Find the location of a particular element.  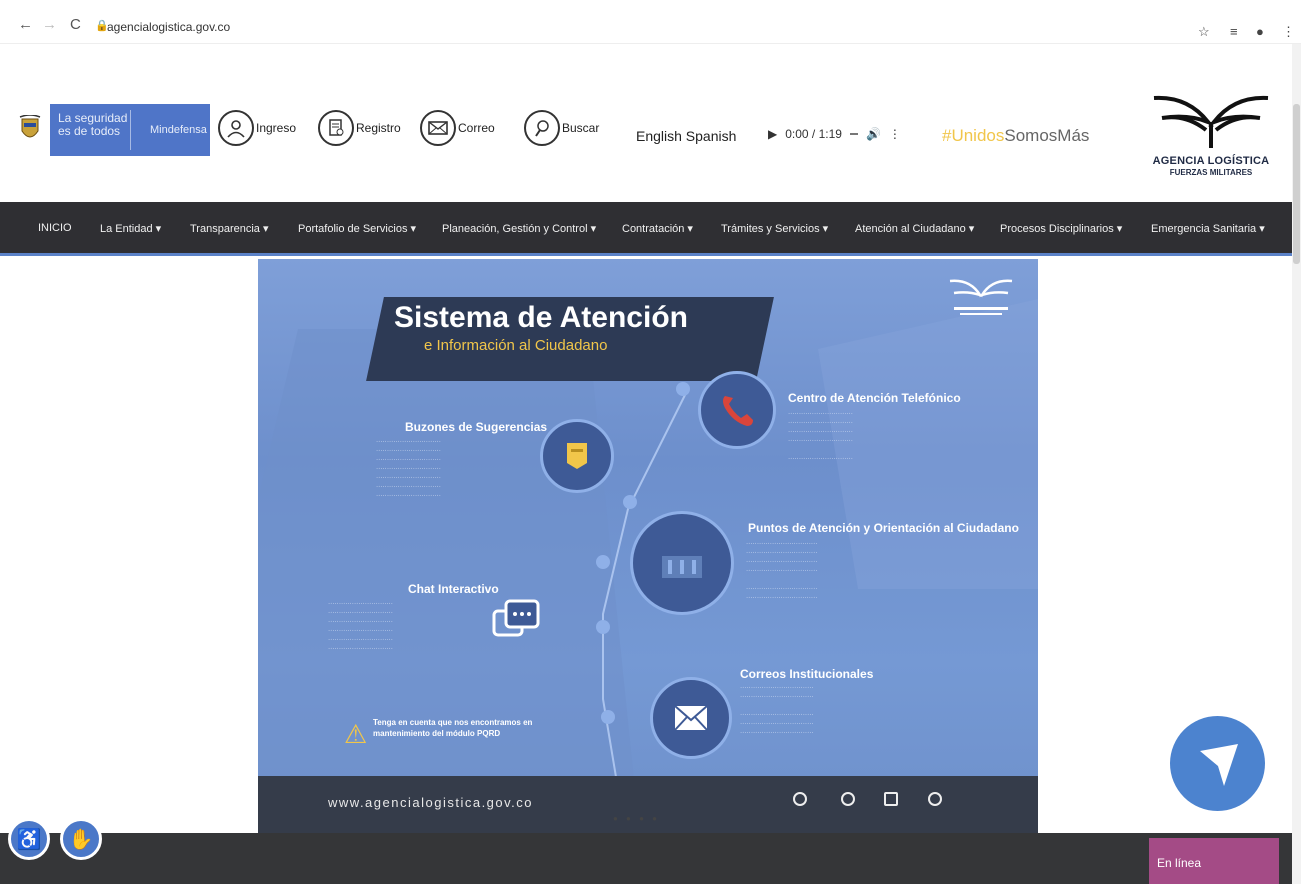

banner-subtitle: e Información al Ciudadano is located at coordinates (516, 345).